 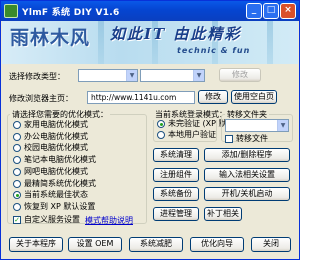 What do you see at coordinates (95, 244) in the screenshot?
I see `bottom-button: 设置 OEM` at bounding box center [95, 244].